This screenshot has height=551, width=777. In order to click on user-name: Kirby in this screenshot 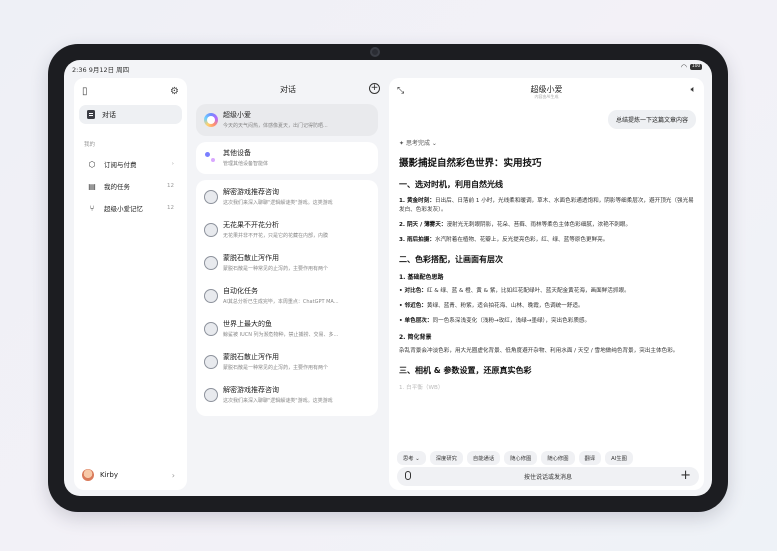, I will do `click(109, 475)`.